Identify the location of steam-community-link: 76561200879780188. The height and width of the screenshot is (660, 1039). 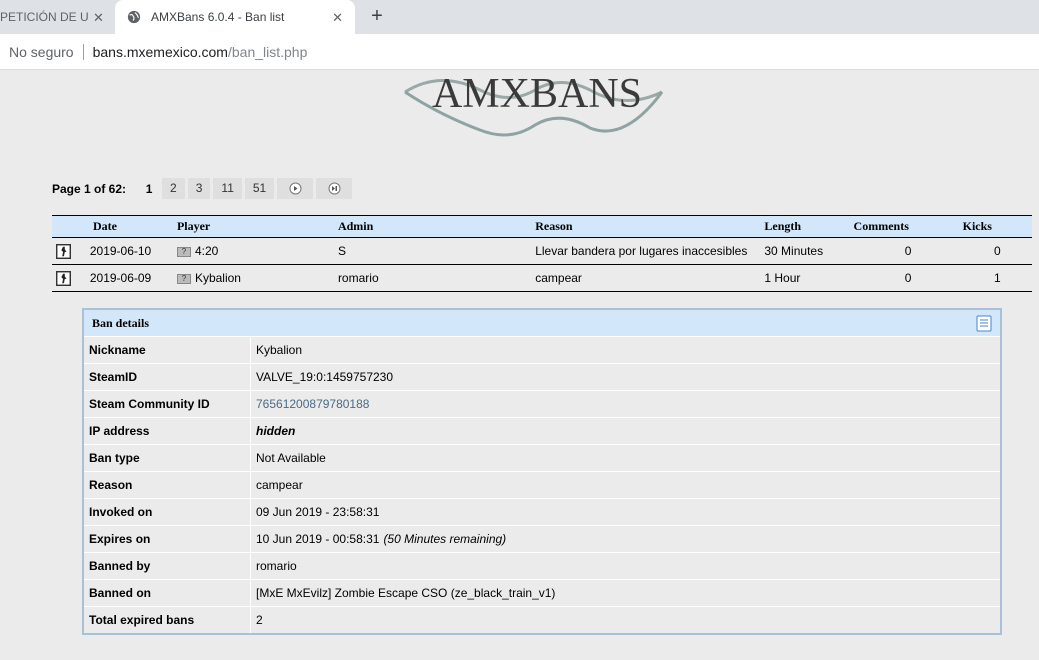
(312, 404).